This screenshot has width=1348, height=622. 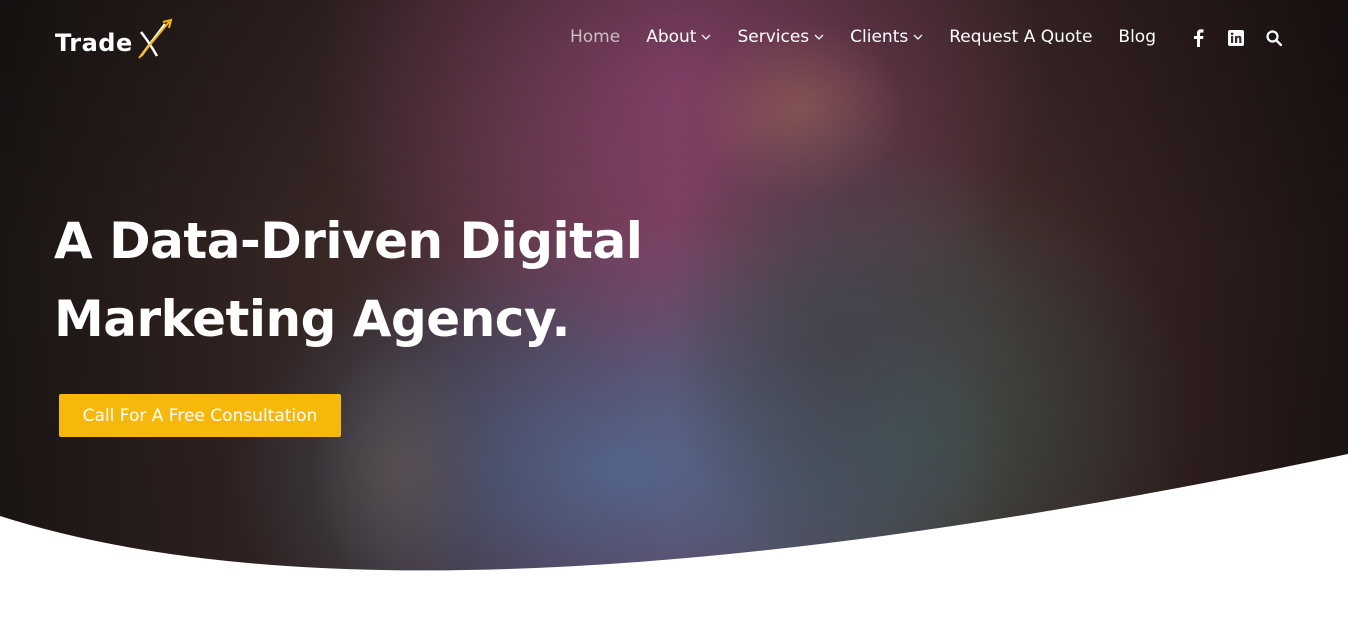 I want to click on header-icons, so click(x=1236, y=38).